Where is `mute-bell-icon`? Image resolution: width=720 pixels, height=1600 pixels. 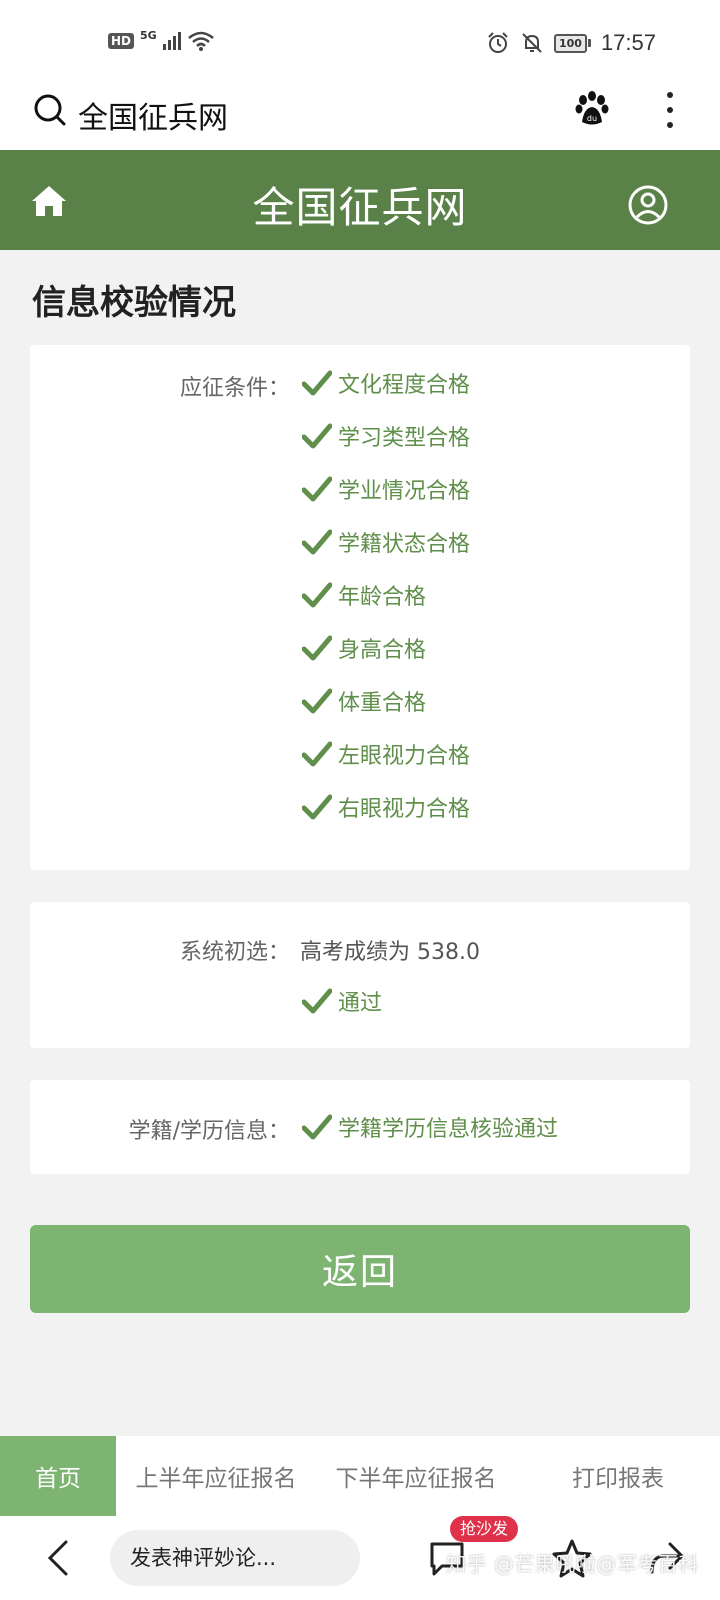 mute-bell-icon is located at coordinates (532, 43).